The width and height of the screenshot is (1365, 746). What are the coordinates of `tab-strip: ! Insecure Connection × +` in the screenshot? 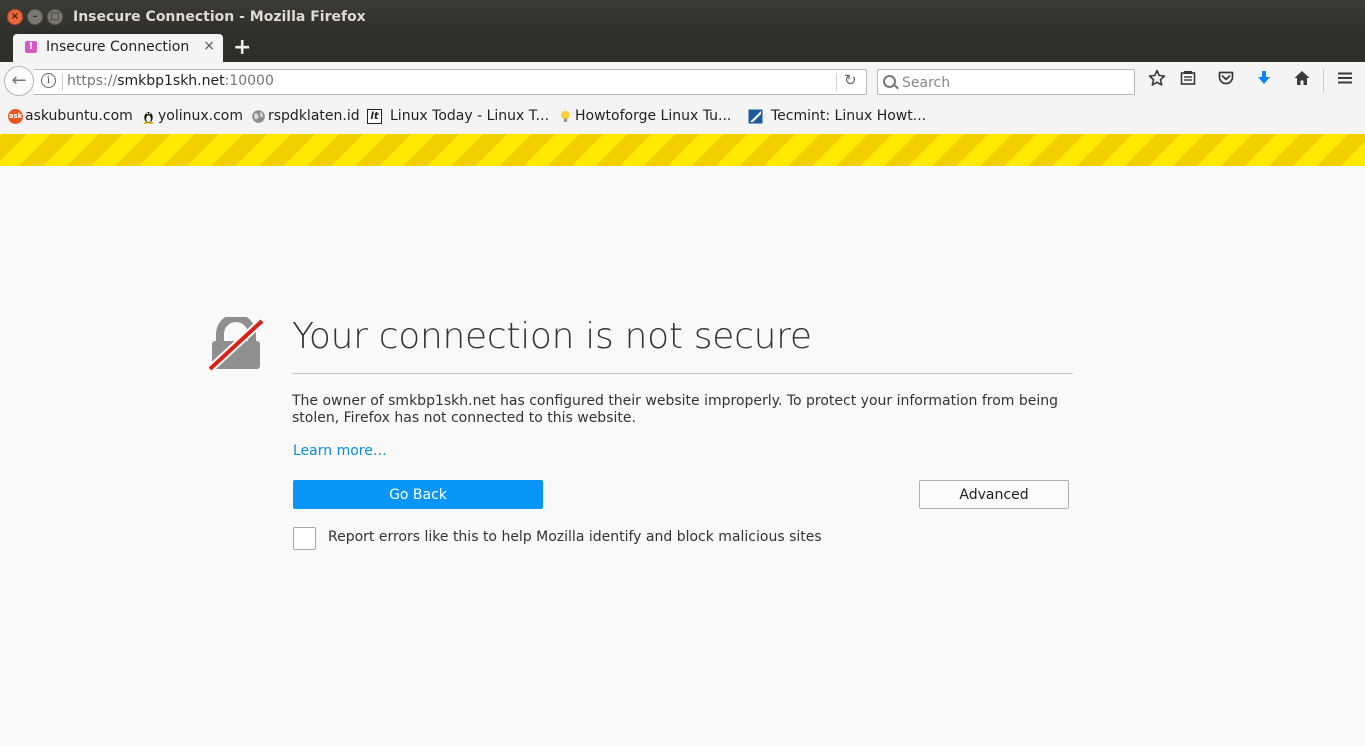 It's located at (682, 48).